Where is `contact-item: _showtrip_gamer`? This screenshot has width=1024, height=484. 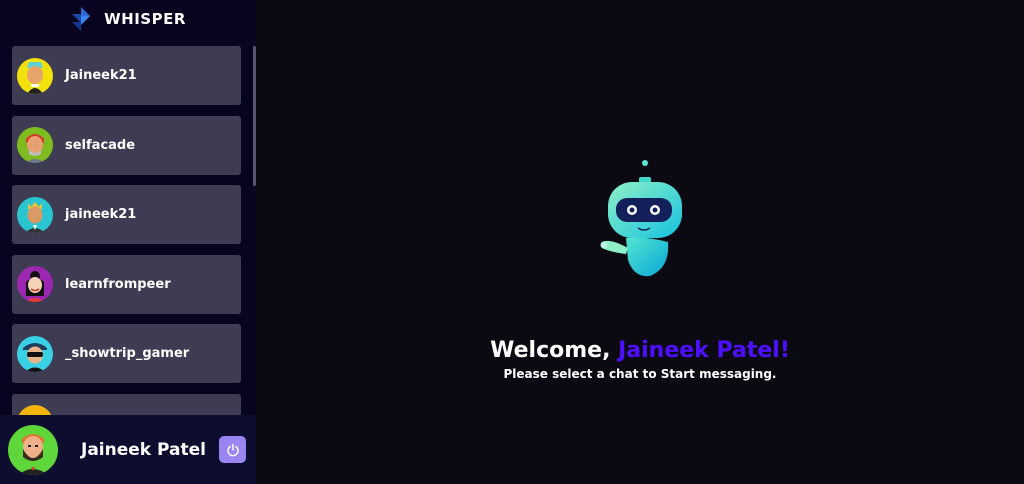
contact-item: _showtrip_gamer is located at coordinates (126, 354).